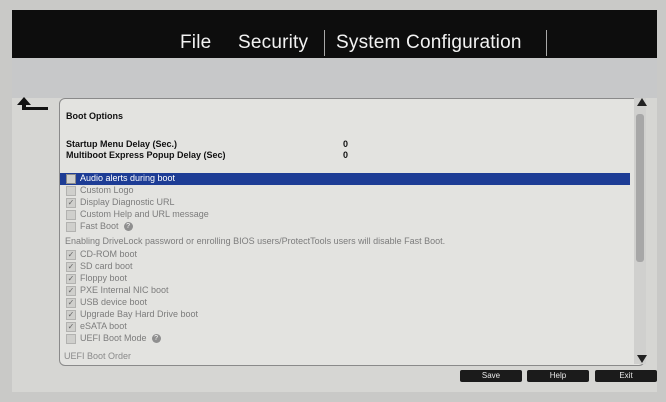 This screenshot has height=402, width=666. I want to click on option-label: Custom Help and URL message, so click(144, 214).